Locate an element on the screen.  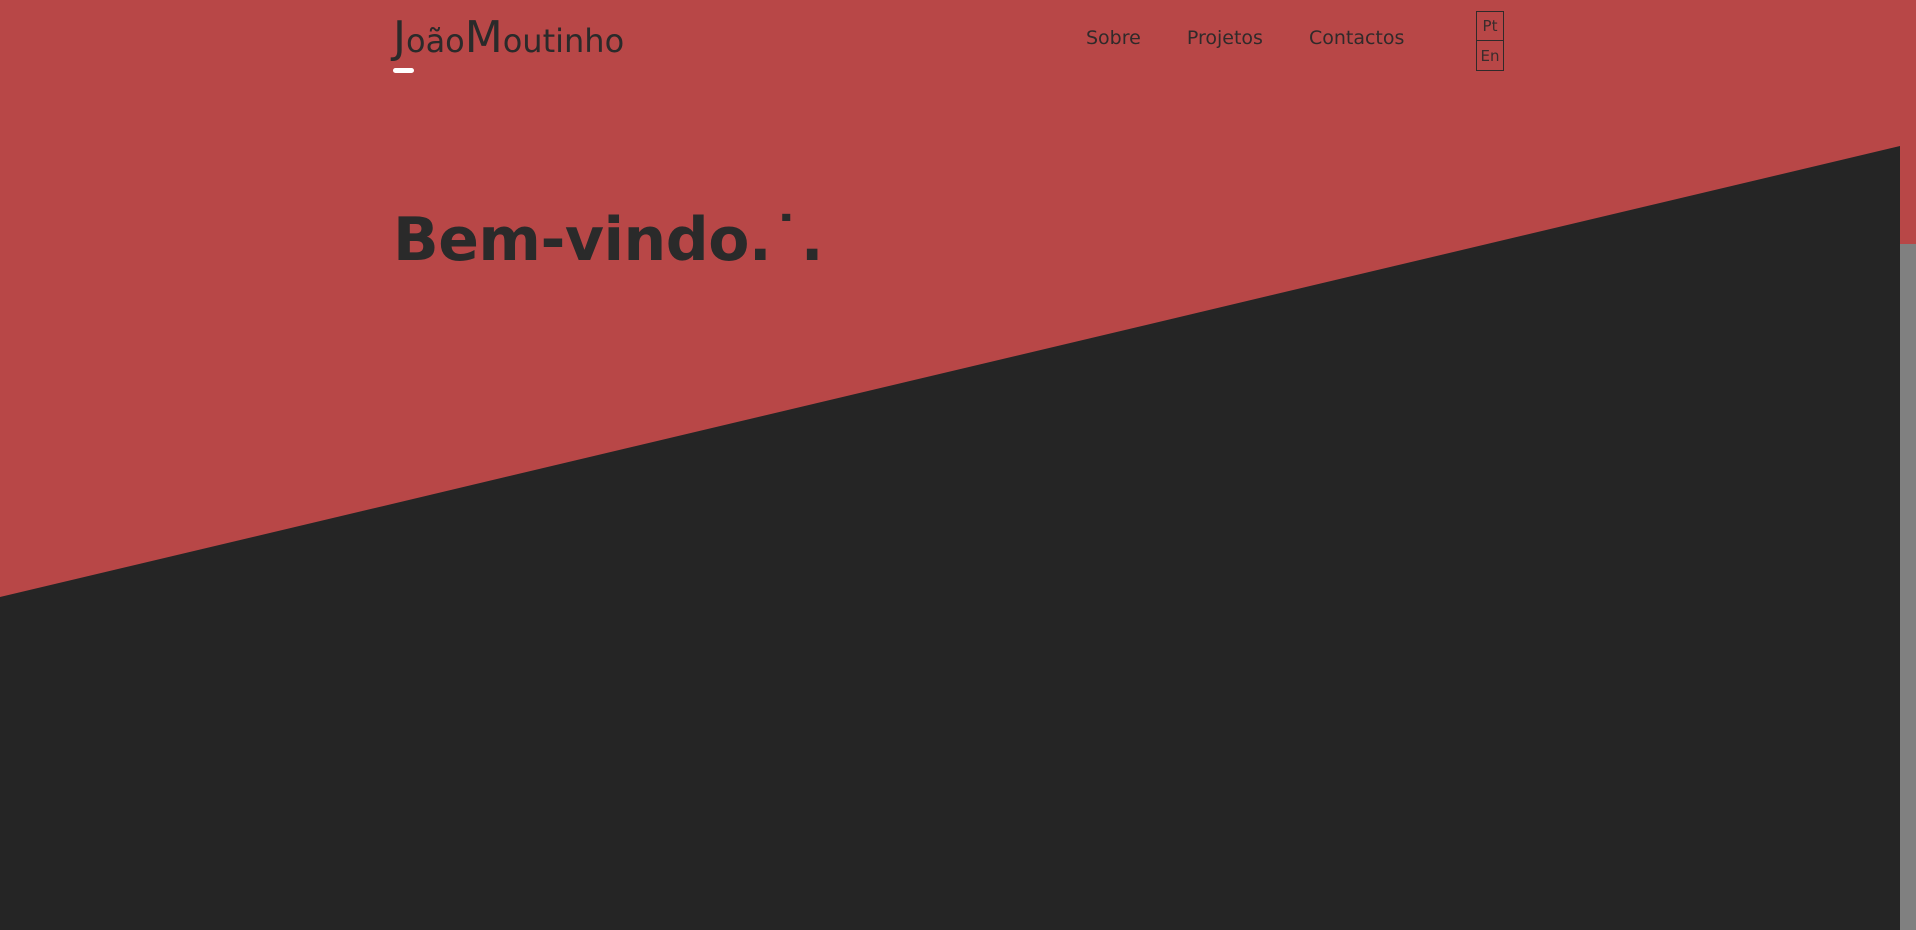
language-en-button: En is located at coordinates (1490, 56).